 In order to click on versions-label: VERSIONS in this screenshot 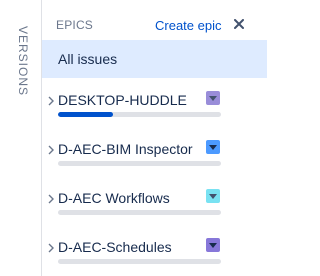, I will do `click(23, 61)`.